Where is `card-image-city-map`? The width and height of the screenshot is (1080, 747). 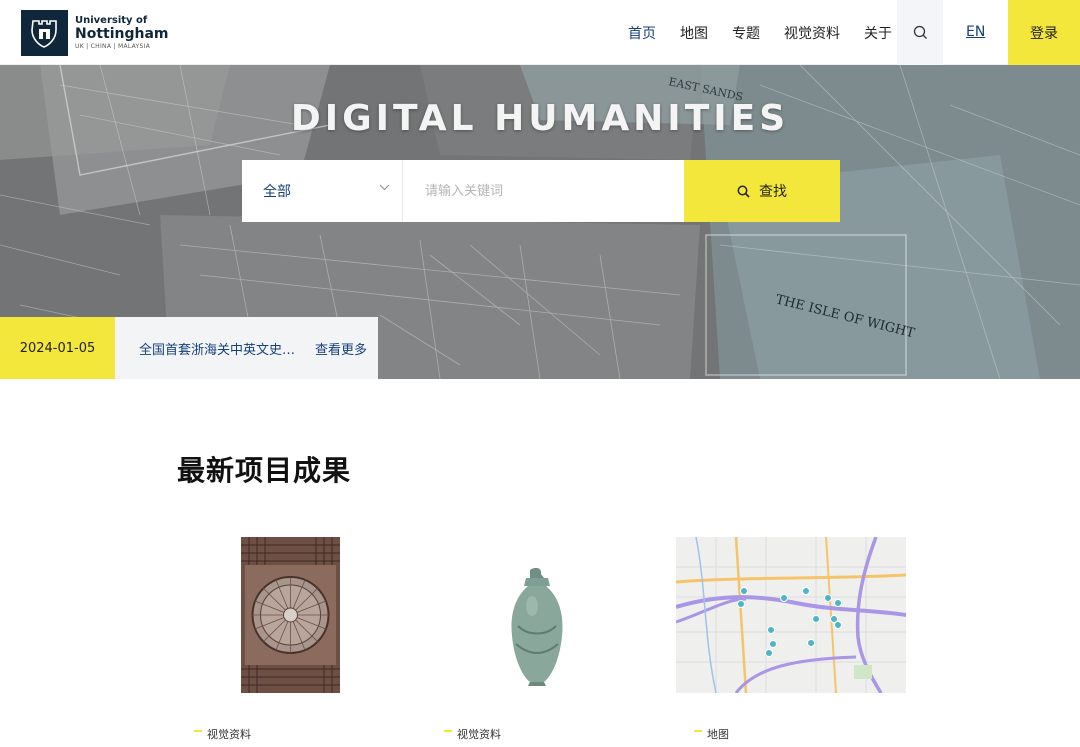
card-image-city-map is located at coordinates (791, 615).